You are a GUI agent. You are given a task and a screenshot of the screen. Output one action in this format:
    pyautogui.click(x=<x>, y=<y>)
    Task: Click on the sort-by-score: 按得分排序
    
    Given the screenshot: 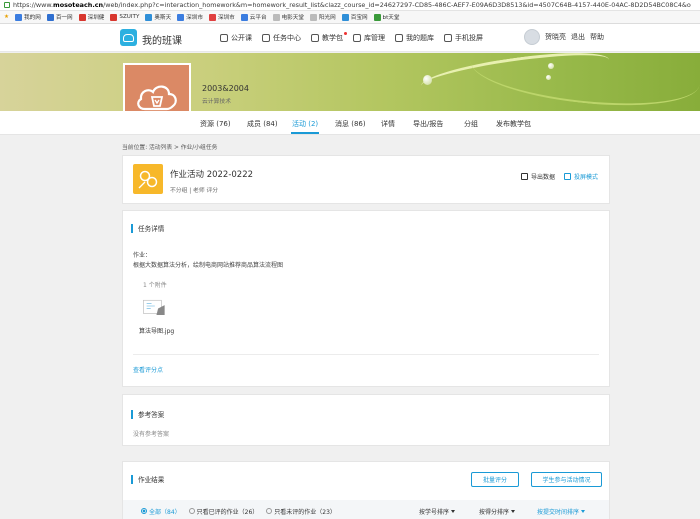 What is the action you would take?
    pyautogui.click(x=497, y=511)
    